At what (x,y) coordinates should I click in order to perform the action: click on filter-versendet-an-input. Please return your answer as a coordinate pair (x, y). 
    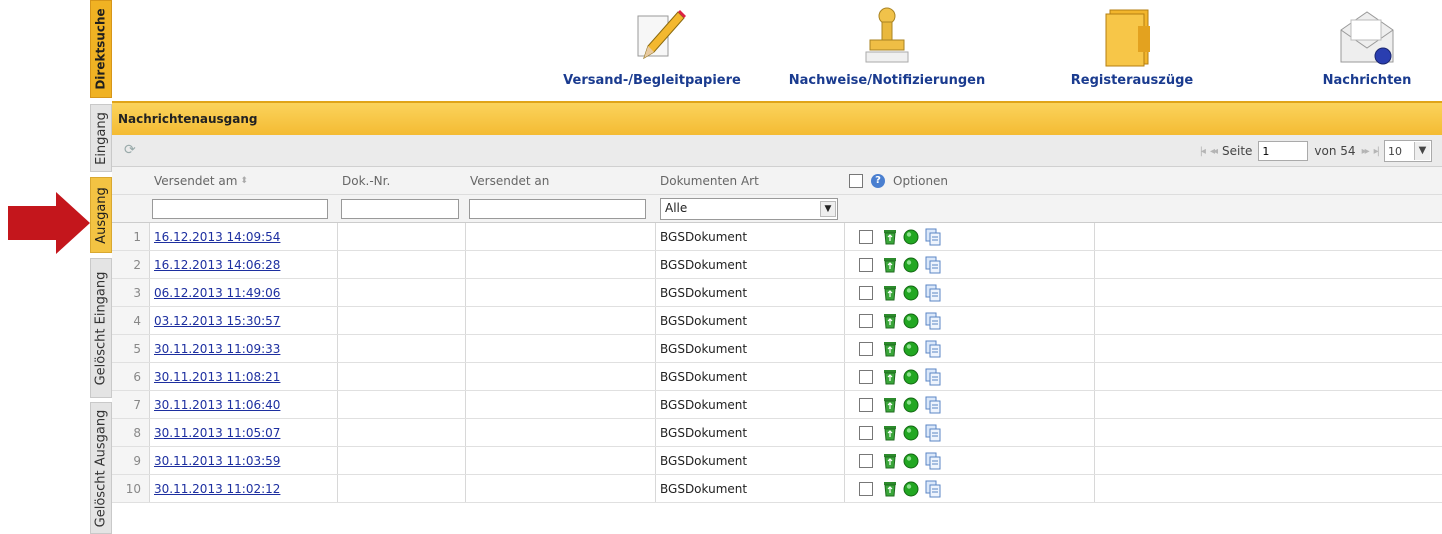
    Looking at the image, I should click on (557, 209).